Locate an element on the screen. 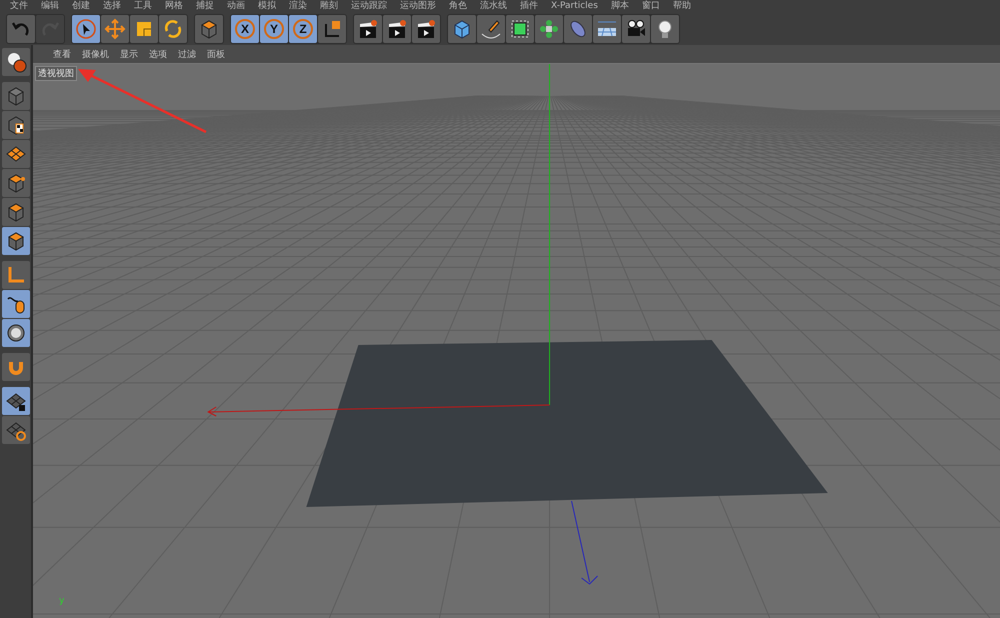  menu-item: 工具 is located at coordinates (143, 6).